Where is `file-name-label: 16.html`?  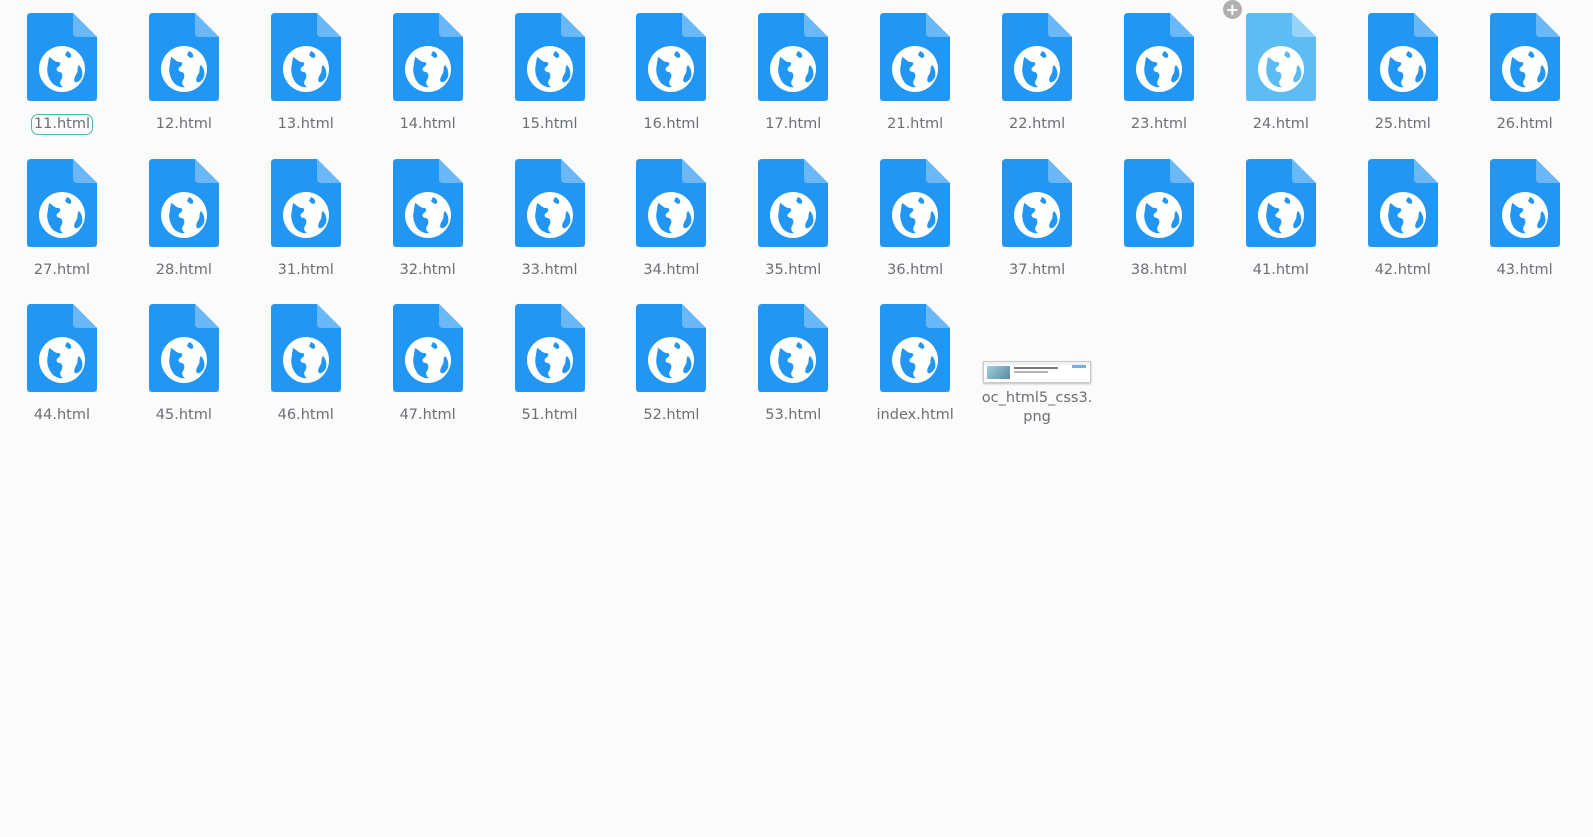
file-name-label: 16.html is located at coordinates (671, 124).